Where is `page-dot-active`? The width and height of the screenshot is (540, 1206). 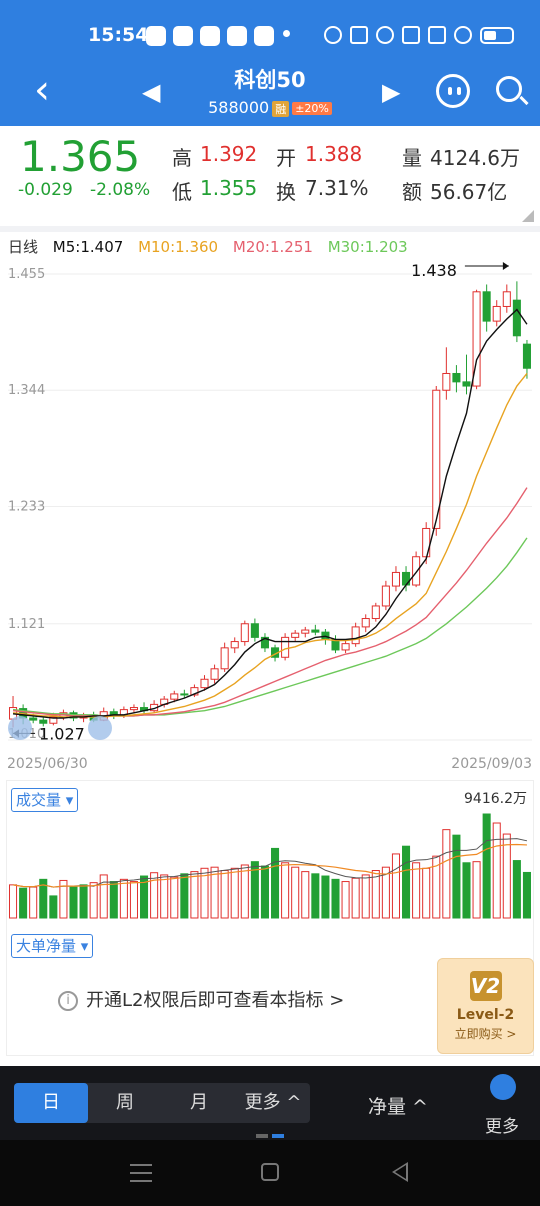 page-dot-active is located at coordinates (278, 1136).